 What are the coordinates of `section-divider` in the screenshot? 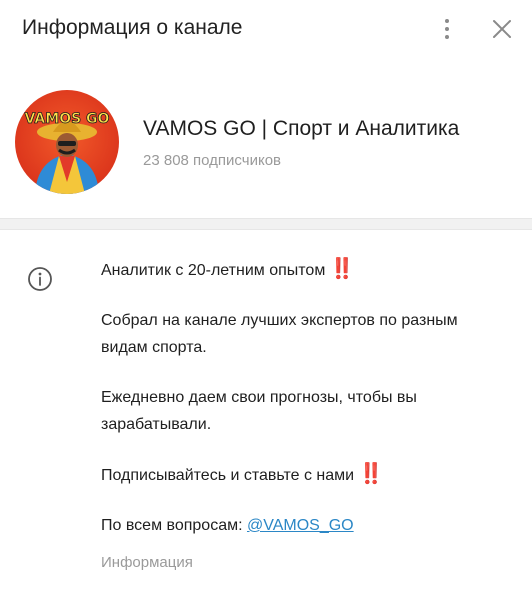 It's located at (266, 224).